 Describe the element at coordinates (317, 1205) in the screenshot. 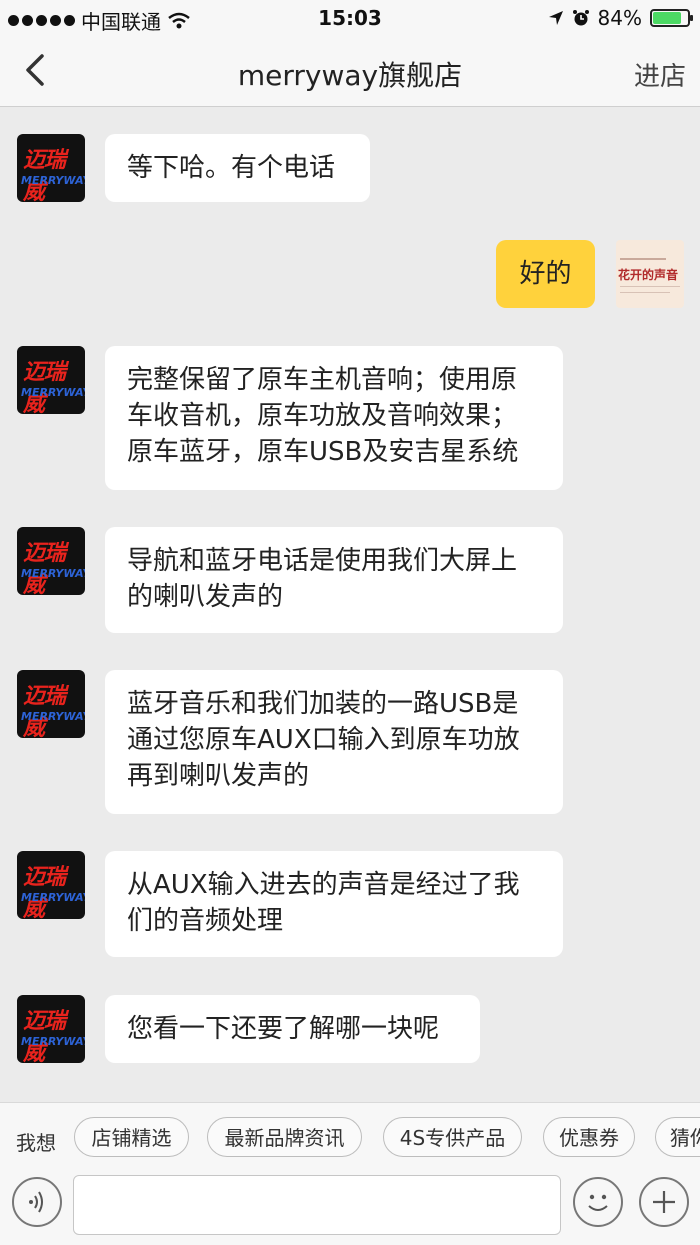

I see `message-input` at that location.